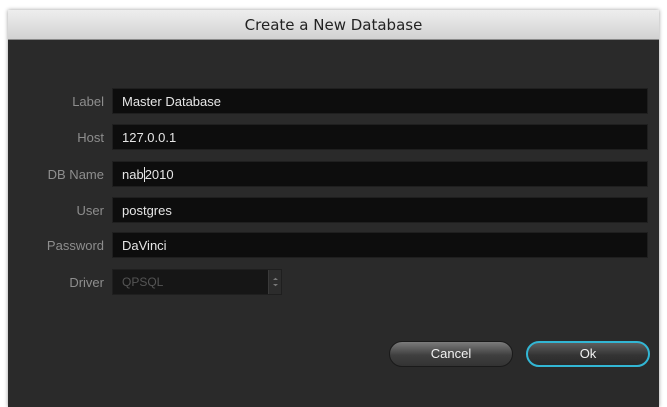  I want to click on password-input: DaVinci, so click(380, 245).